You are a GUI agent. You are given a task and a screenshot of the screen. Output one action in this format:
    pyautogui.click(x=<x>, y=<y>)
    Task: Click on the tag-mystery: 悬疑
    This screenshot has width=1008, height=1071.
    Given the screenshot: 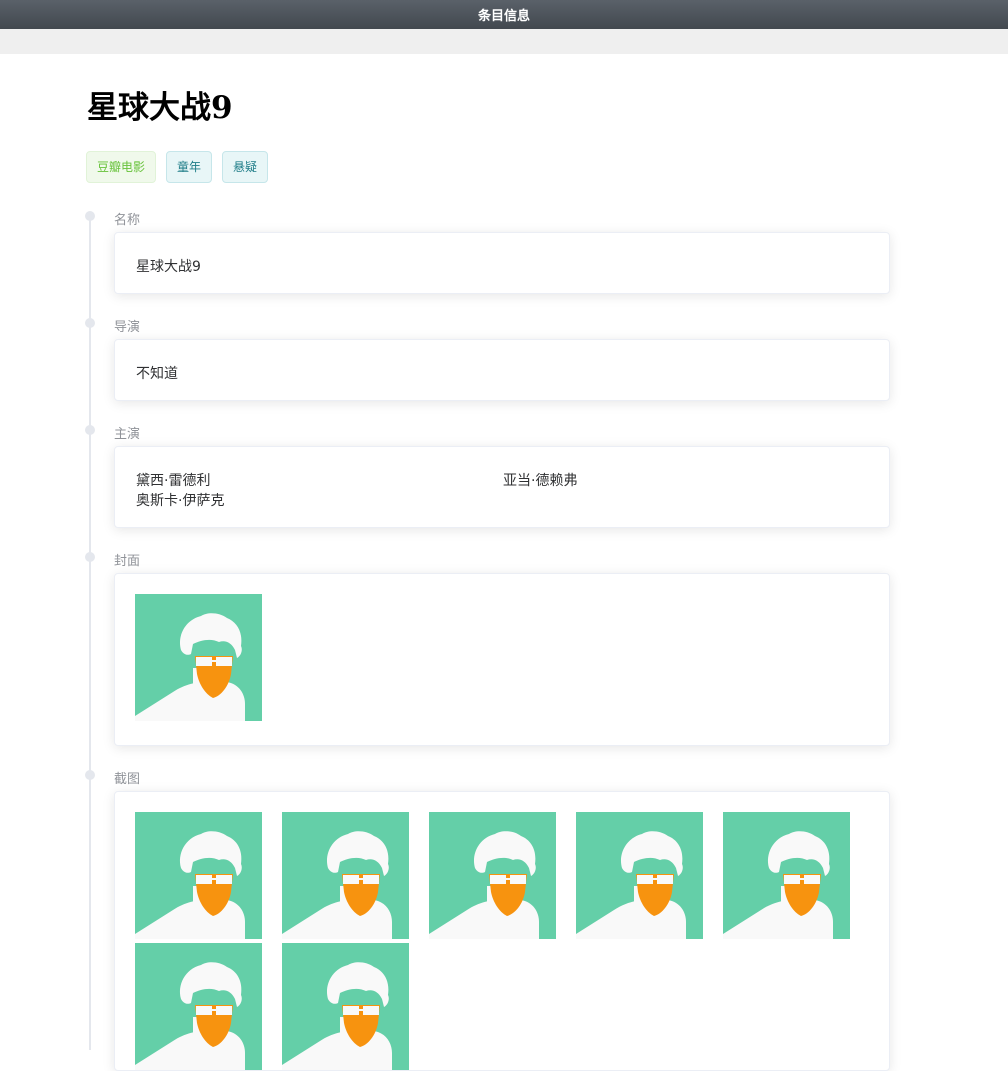 What is the action you would take?
    pyautogui.click(x=245, y=167)
    